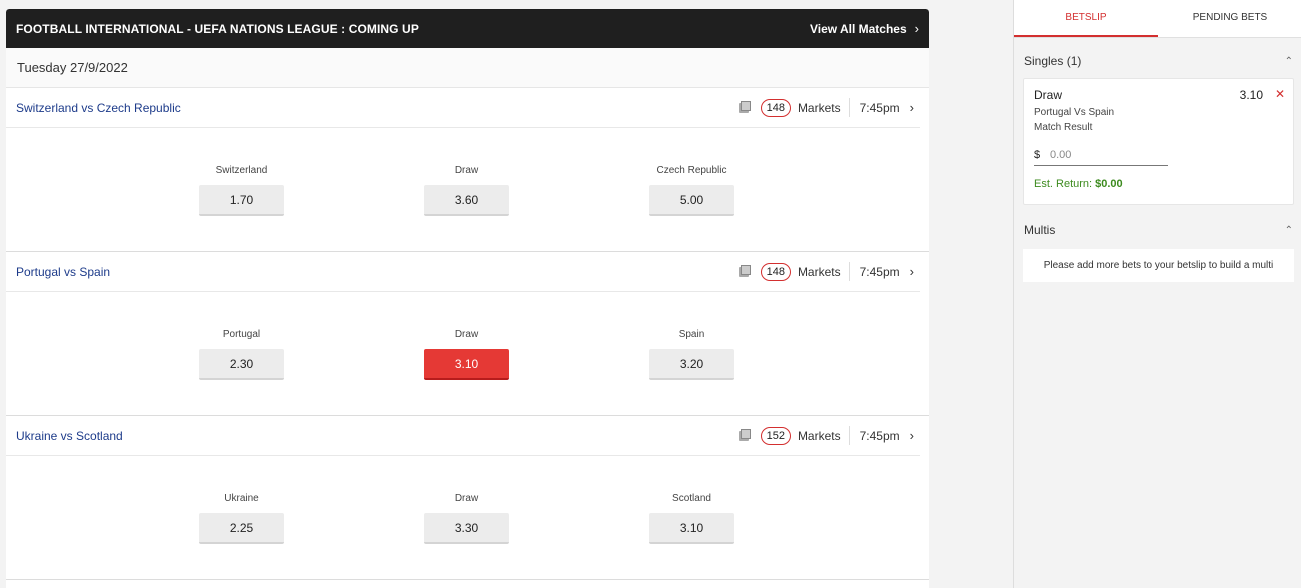  I want to click on selection: Spain 3.20, so click(691, 354).